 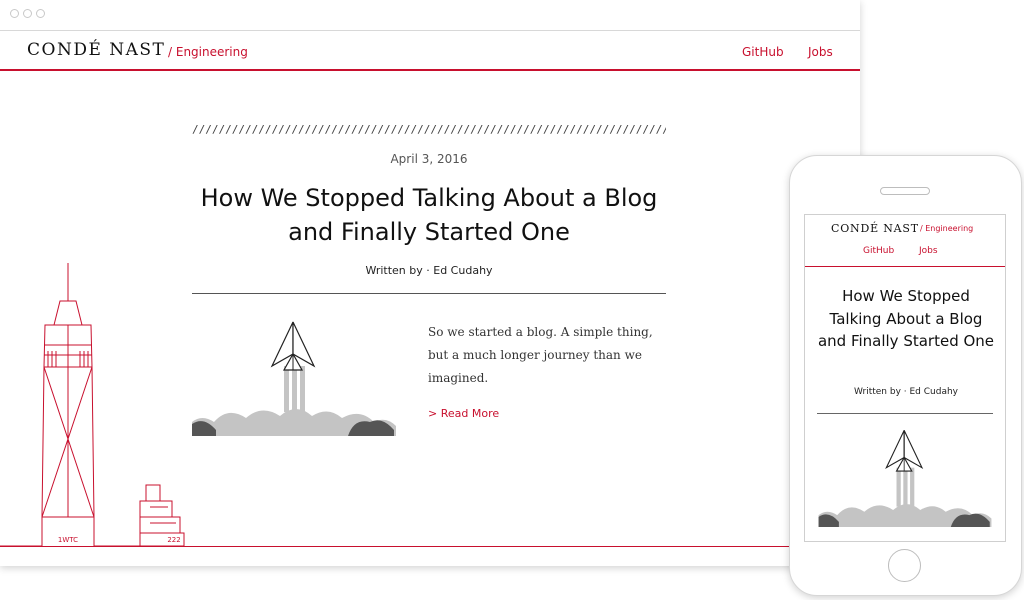 What do you see at coordinates (905, 478) in the screenshot?
I see `mobile-paper-plane-rocket-icon` at bounding box center [905, 478].